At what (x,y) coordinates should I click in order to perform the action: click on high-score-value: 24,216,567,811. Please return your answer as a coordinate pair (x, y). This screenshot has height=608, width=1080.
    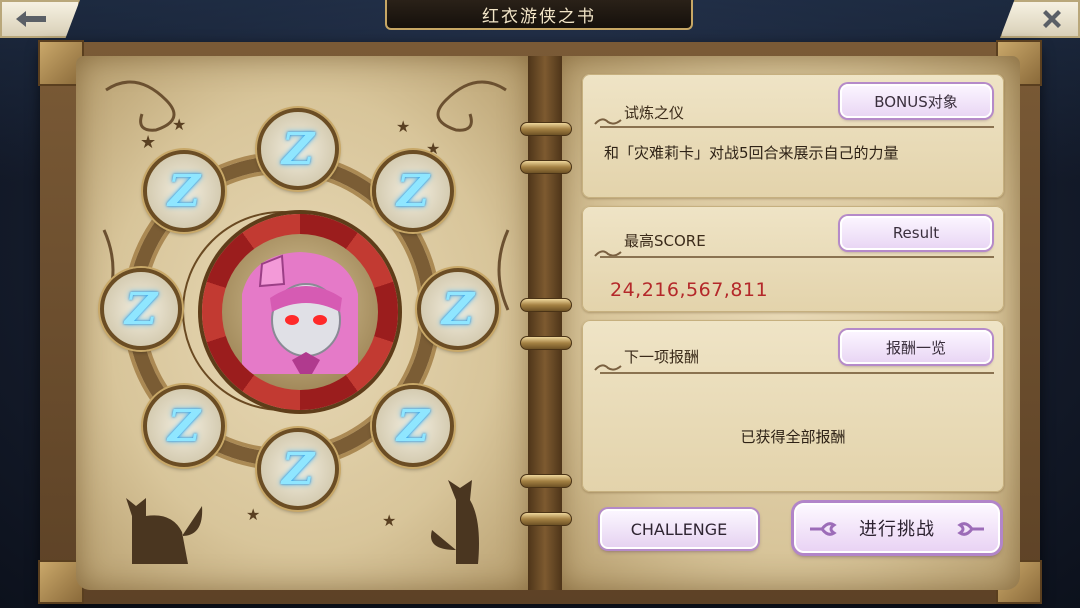
    Looking at the image, I should click on (689, 290).